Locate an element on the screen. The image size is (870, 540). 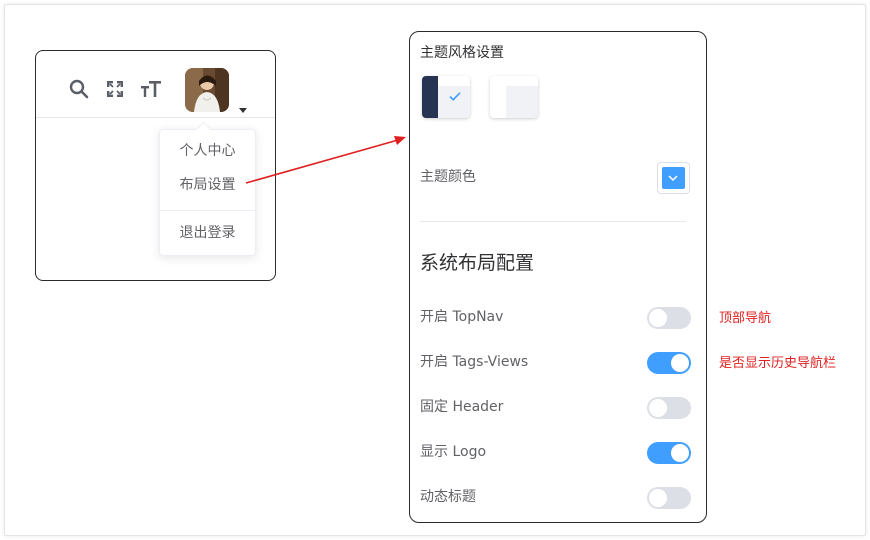
settings-divider is located at coordinates (553, 221).